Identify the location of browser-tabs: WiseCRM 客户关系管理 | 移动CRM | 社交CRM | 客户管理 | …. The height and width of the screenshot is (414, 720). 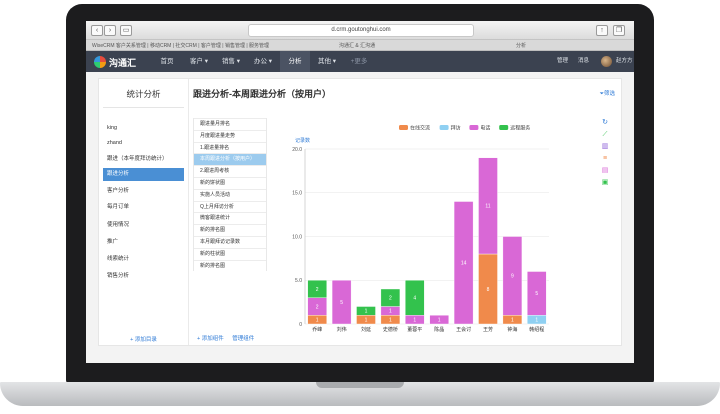
(360, 45).